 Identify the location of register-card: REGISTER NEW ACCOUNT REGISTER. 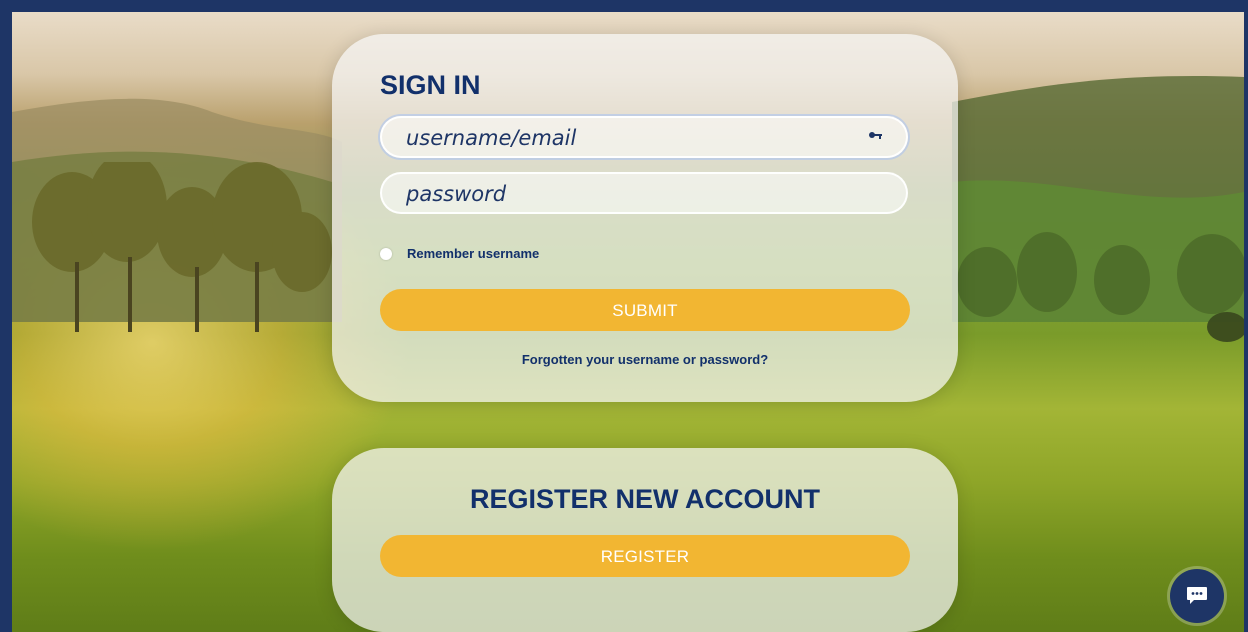
(645, 540).